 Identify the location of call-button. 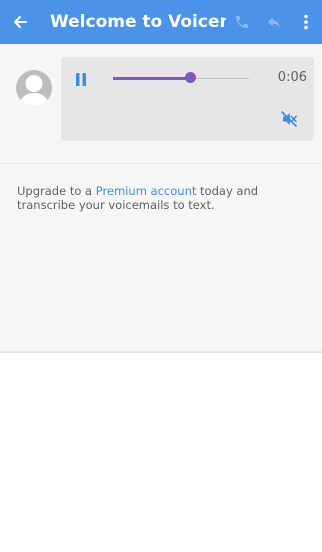
(242, 22).